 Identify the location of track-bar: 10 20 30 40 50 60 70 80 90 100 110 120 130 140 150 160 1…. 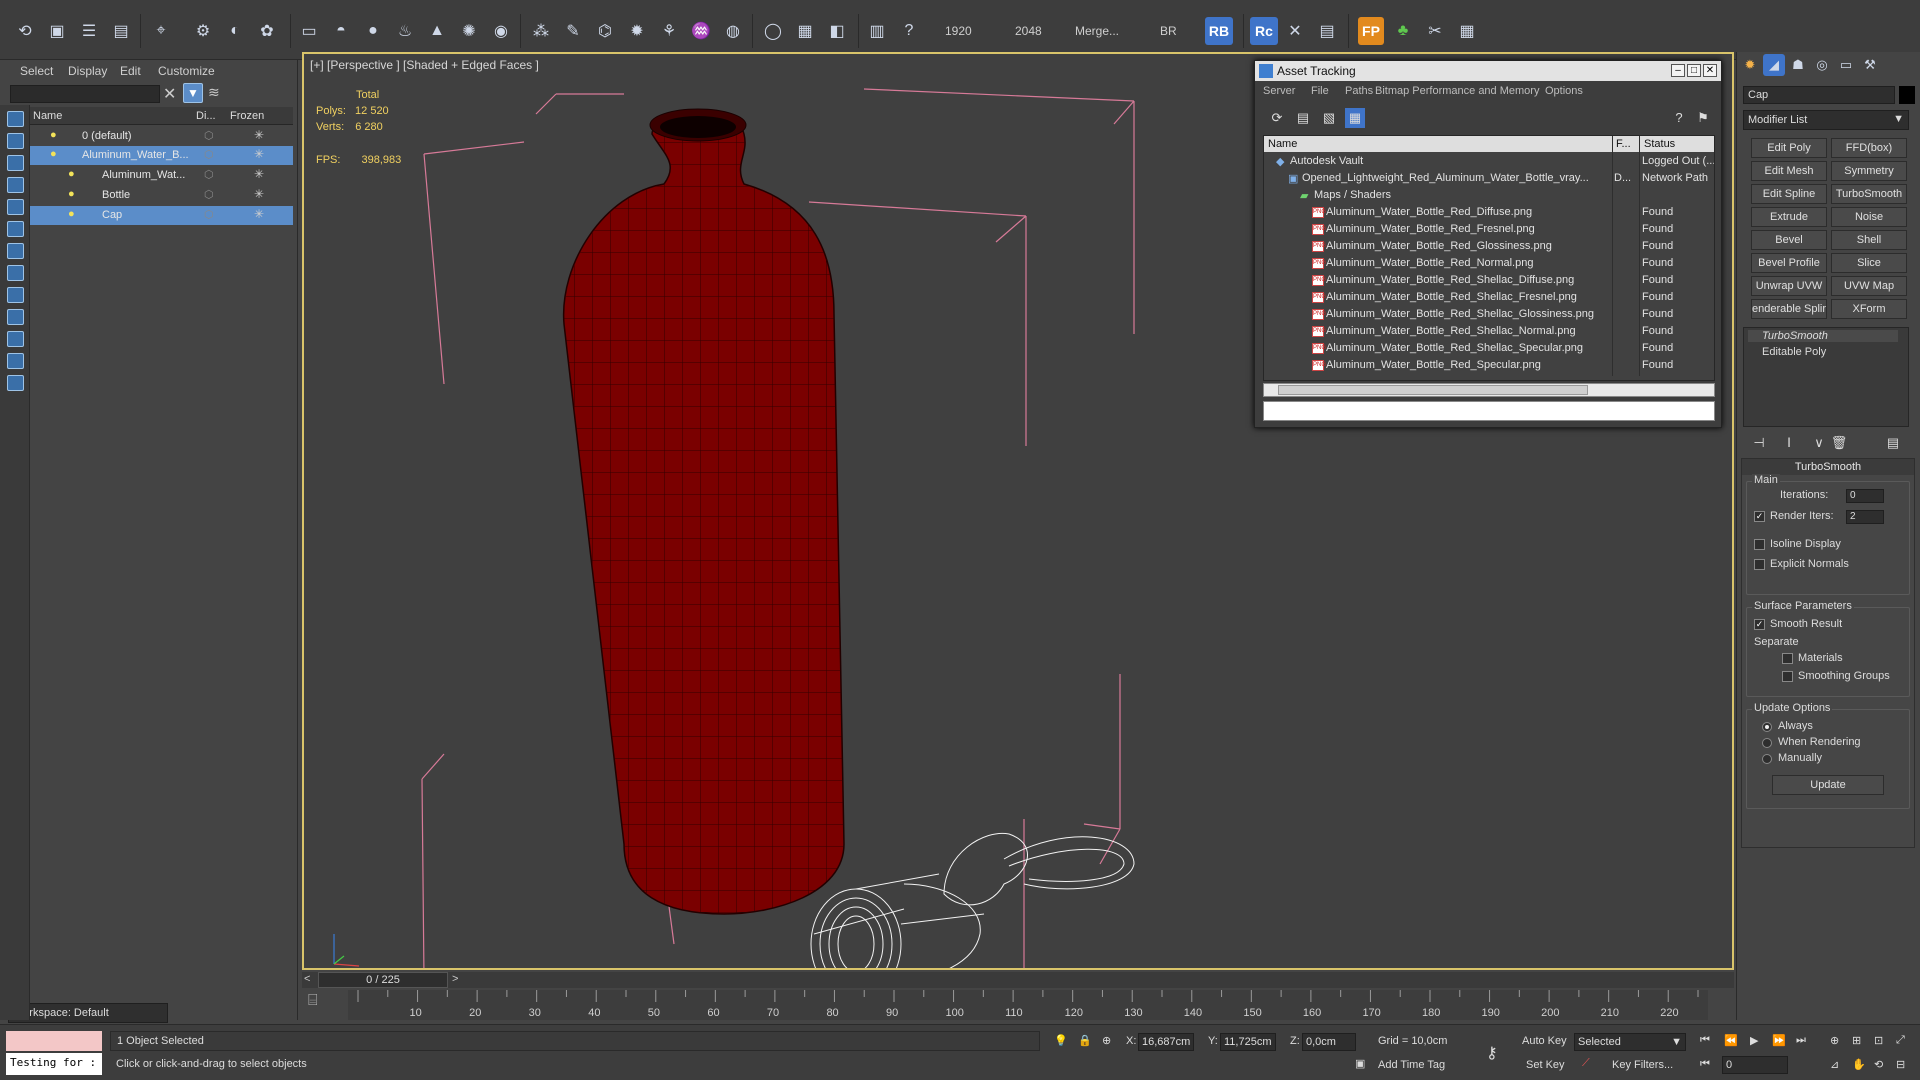
(1028, 1005).